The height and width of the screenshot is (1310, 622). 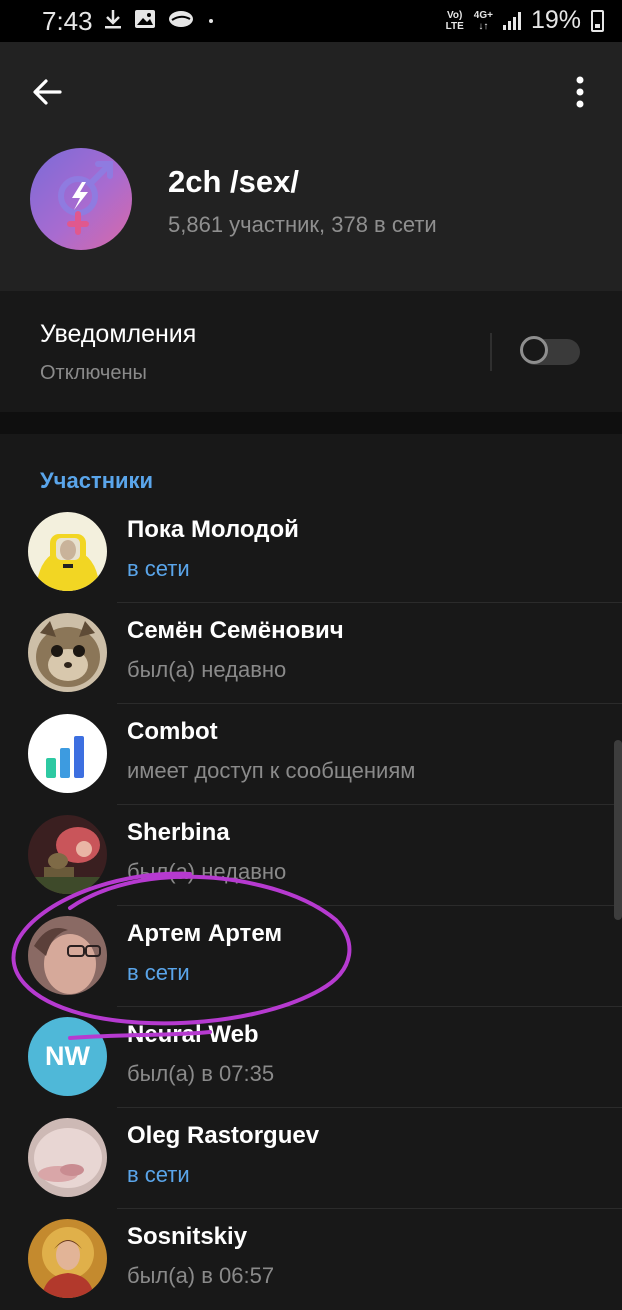 I want to click on more-menu-icon, so click(x=580, y=92).